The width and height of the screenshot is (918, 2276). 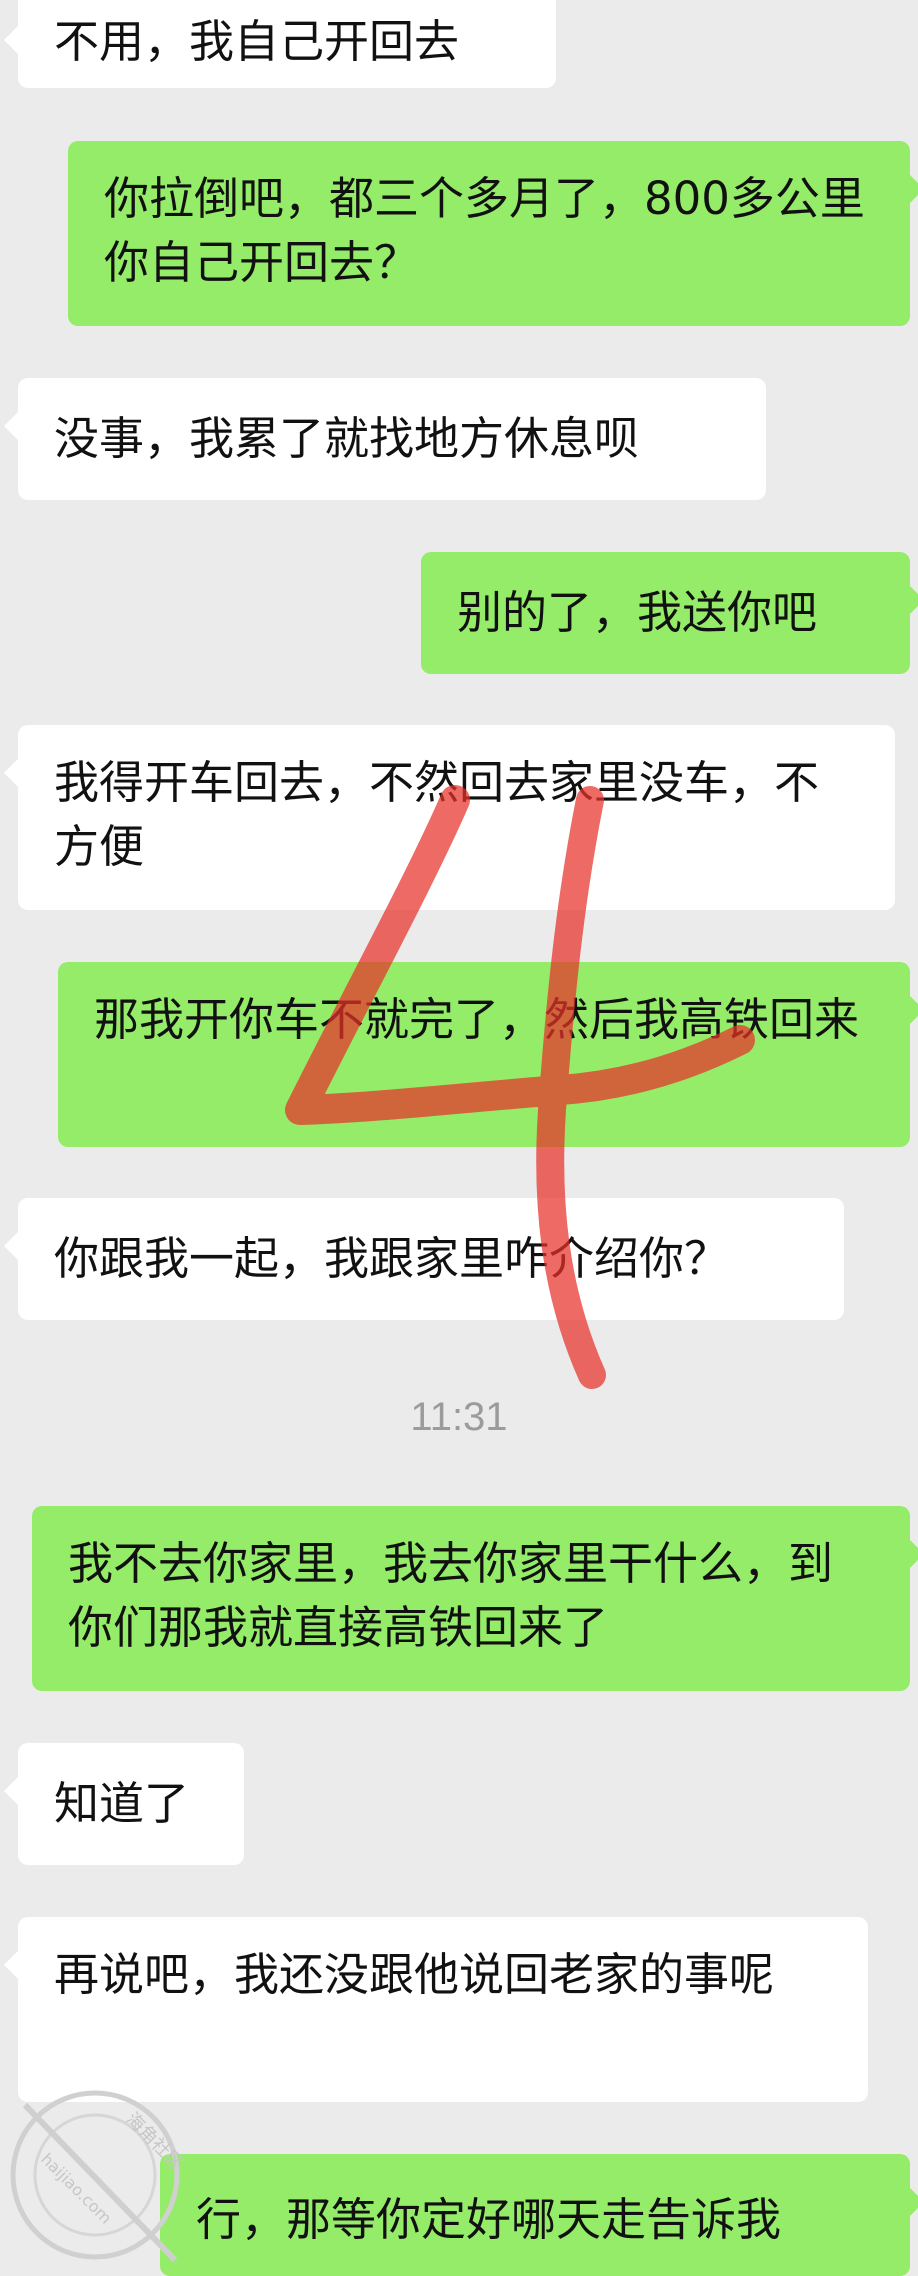 I want to click on message-text: 别的了，我送你吧, so click(x=637, y=612).